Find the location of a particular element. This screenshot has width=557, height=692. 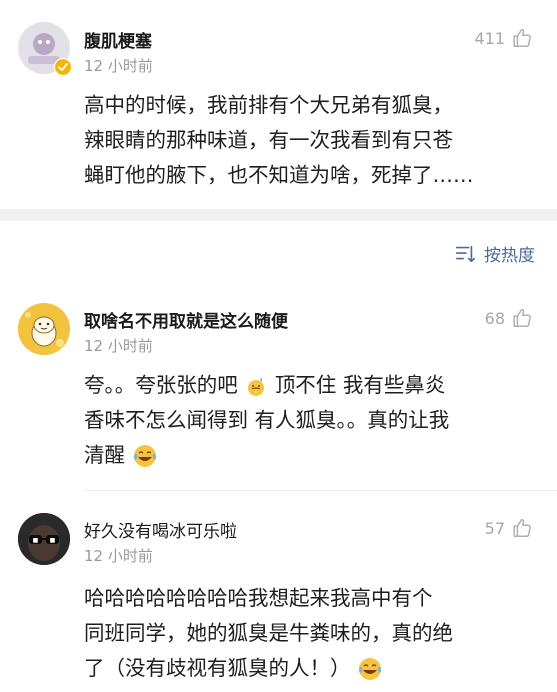

like-count: 411 is located at coordinates (489, 38).